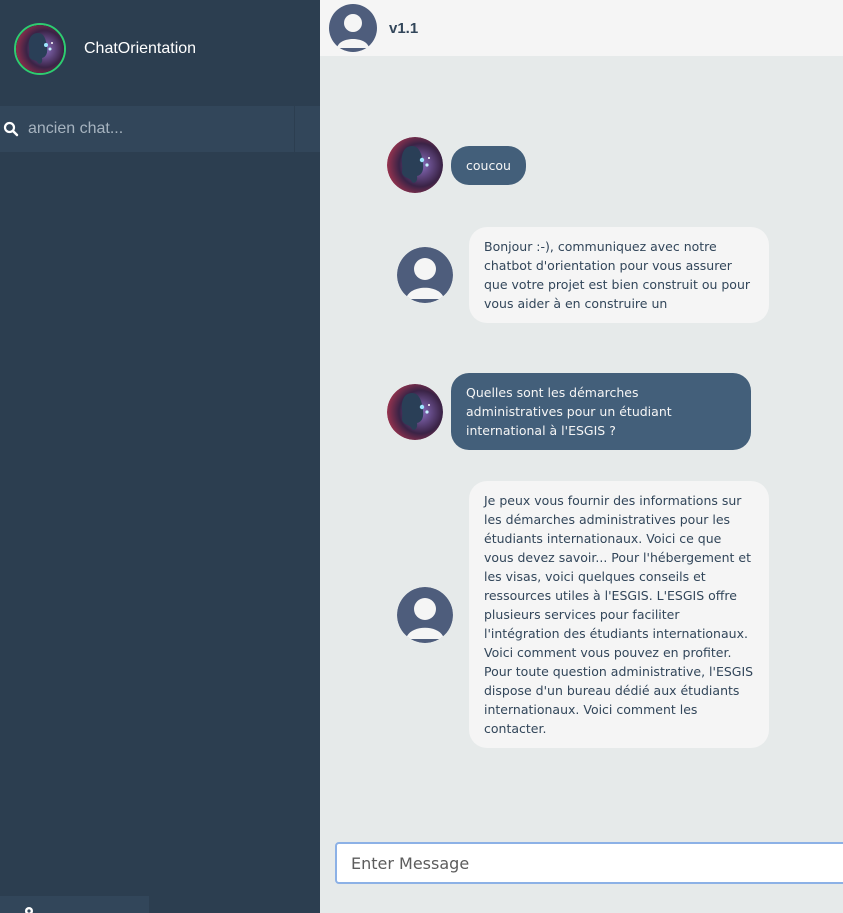 This screenshot has height=913, width=843. What do you see at coordinates (140, 48) in the screenshot?
I see `brand-name: ChatOrientation` at bounding box center [140, 48].